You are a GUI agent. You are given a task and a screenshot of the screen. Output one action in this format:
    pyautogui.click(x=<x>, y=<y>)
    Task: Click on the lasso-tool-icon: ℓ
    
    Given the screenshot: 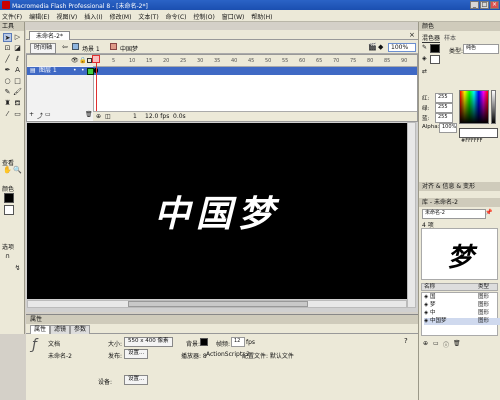 What is the action you would take?
    pyautogui.click(x=17, y=59)
    